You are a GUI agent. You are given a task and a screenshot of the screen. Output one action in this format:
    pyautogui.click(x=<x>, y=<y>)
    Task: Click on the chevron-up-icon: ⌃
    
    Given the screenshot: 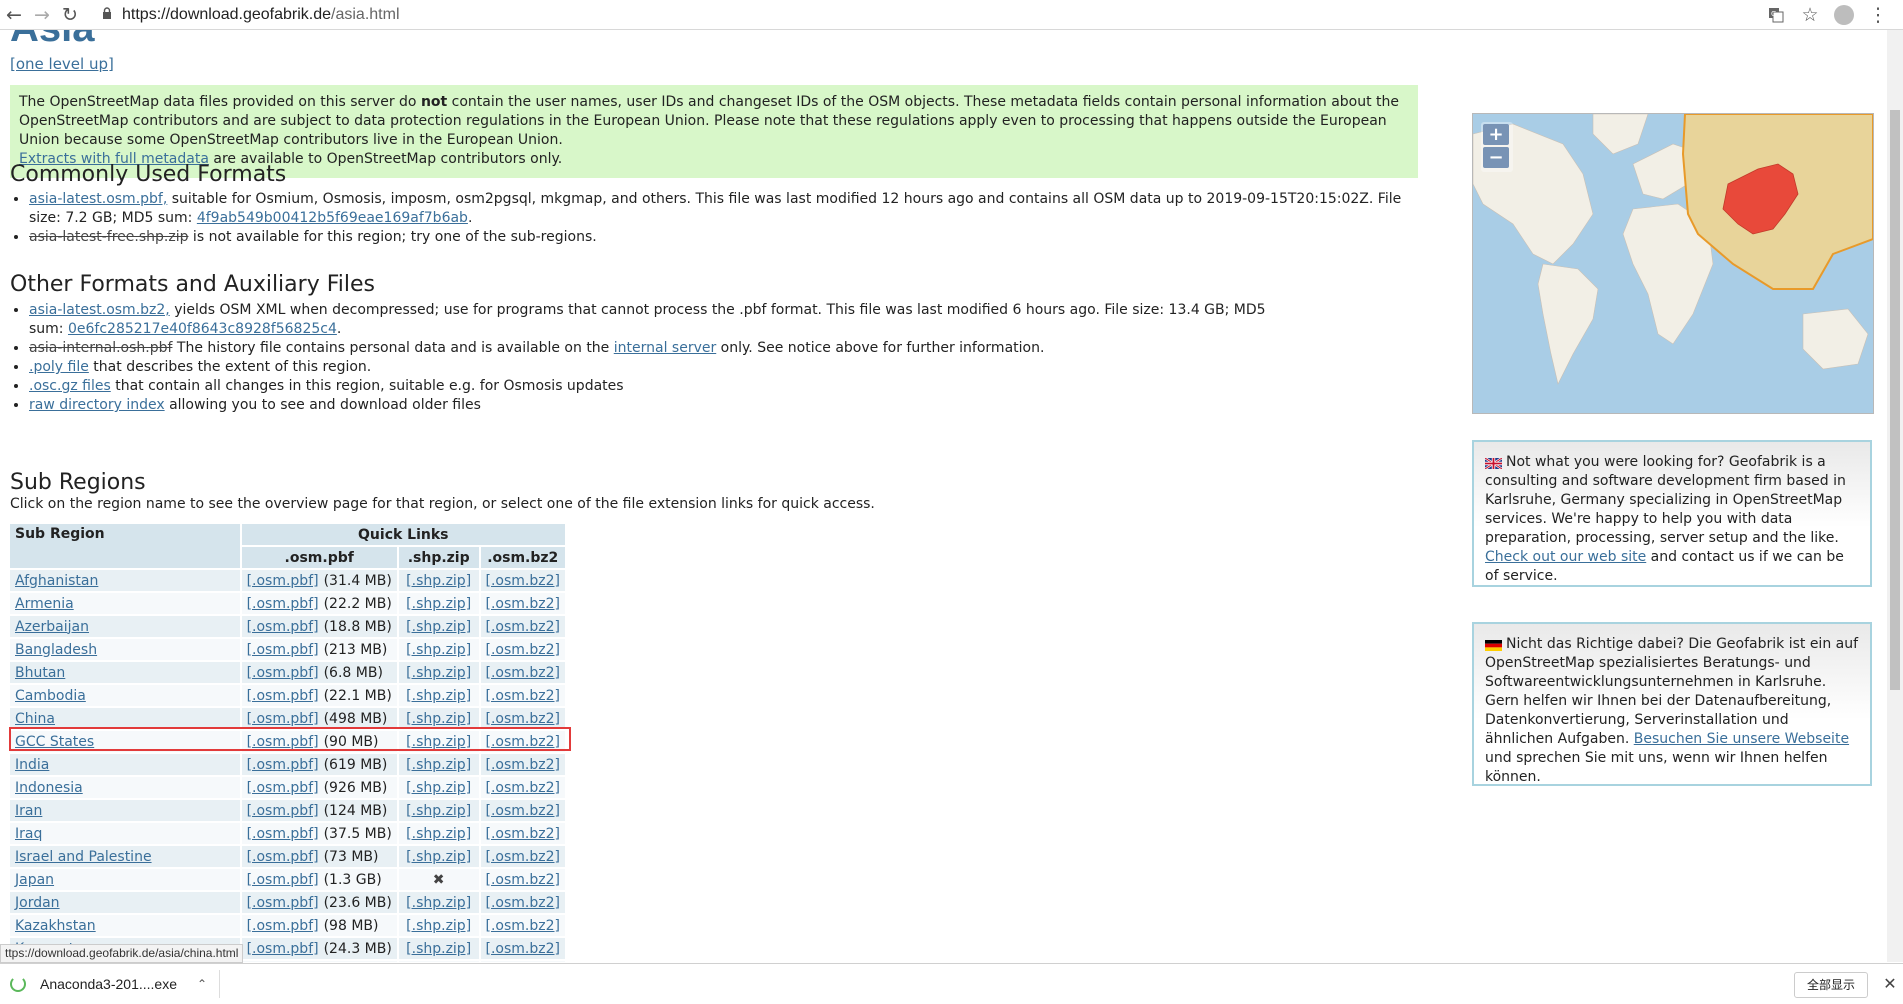 What is the action you would take?
    pyautogui.click(x=202, y=984)
    